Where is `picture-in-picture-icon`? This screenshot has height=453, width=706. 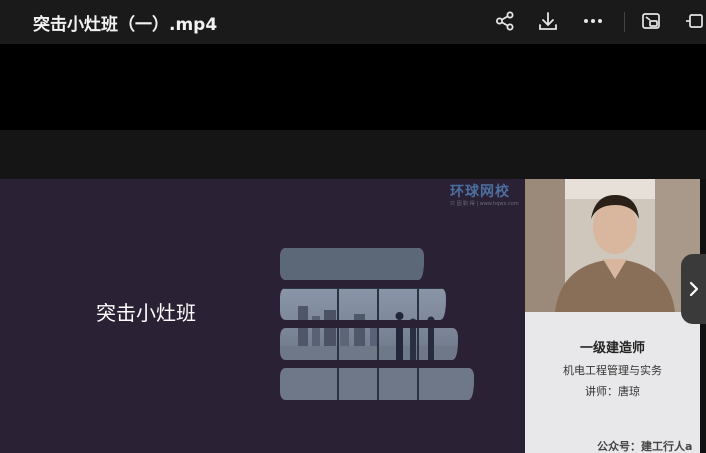
picture-in-picture-icon is located at coordinates (651, 21).